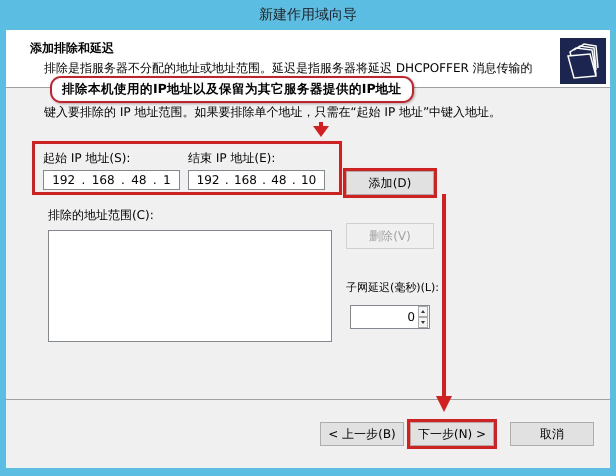 The image size is (616, 476). What do you see at coordinates (232, 158) in the screenshot?
I see `end-ip-label: 结束 IP 地址(E):` at bounding box center [232, 158].